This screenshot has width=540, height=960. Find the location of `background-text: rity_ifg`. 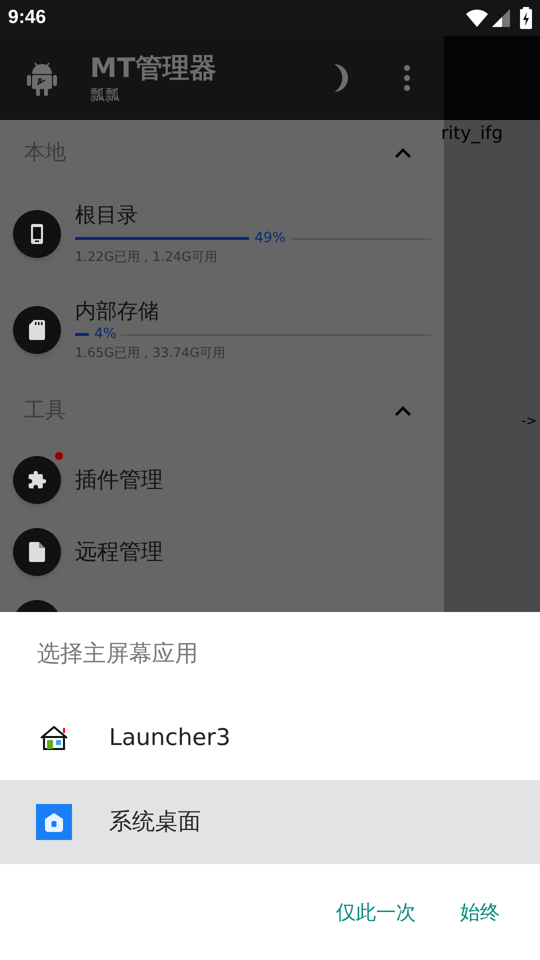

background-text: rity_ifg is located at coordinates (472, 134).